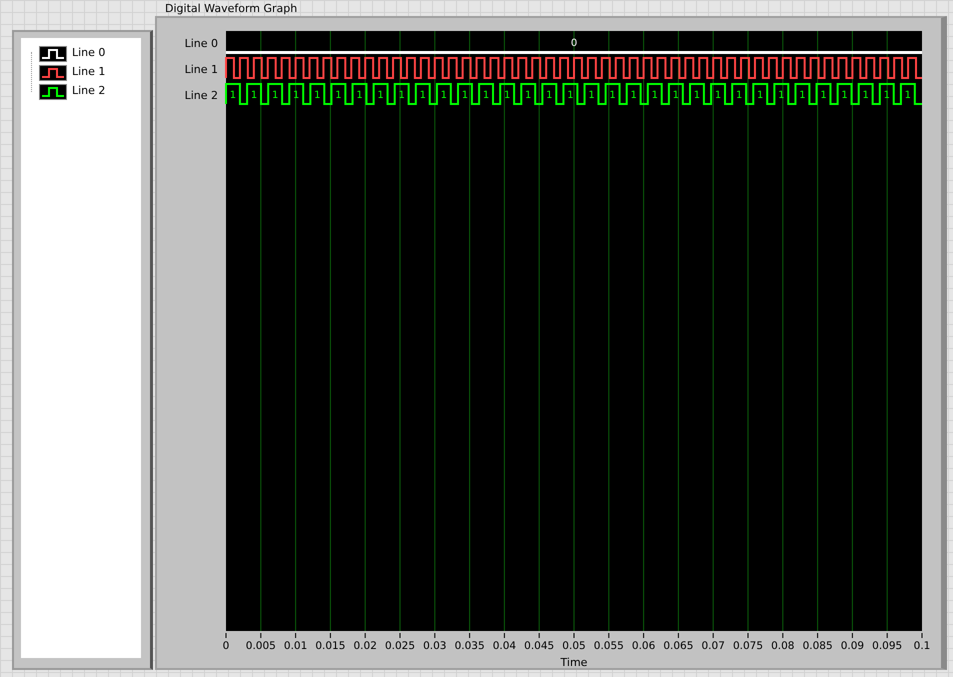 This screenshot has height=677, width=953. Describe the element at coordinates (504, 646) in the screenshot. I see `tick-label: 0.04` at that location.